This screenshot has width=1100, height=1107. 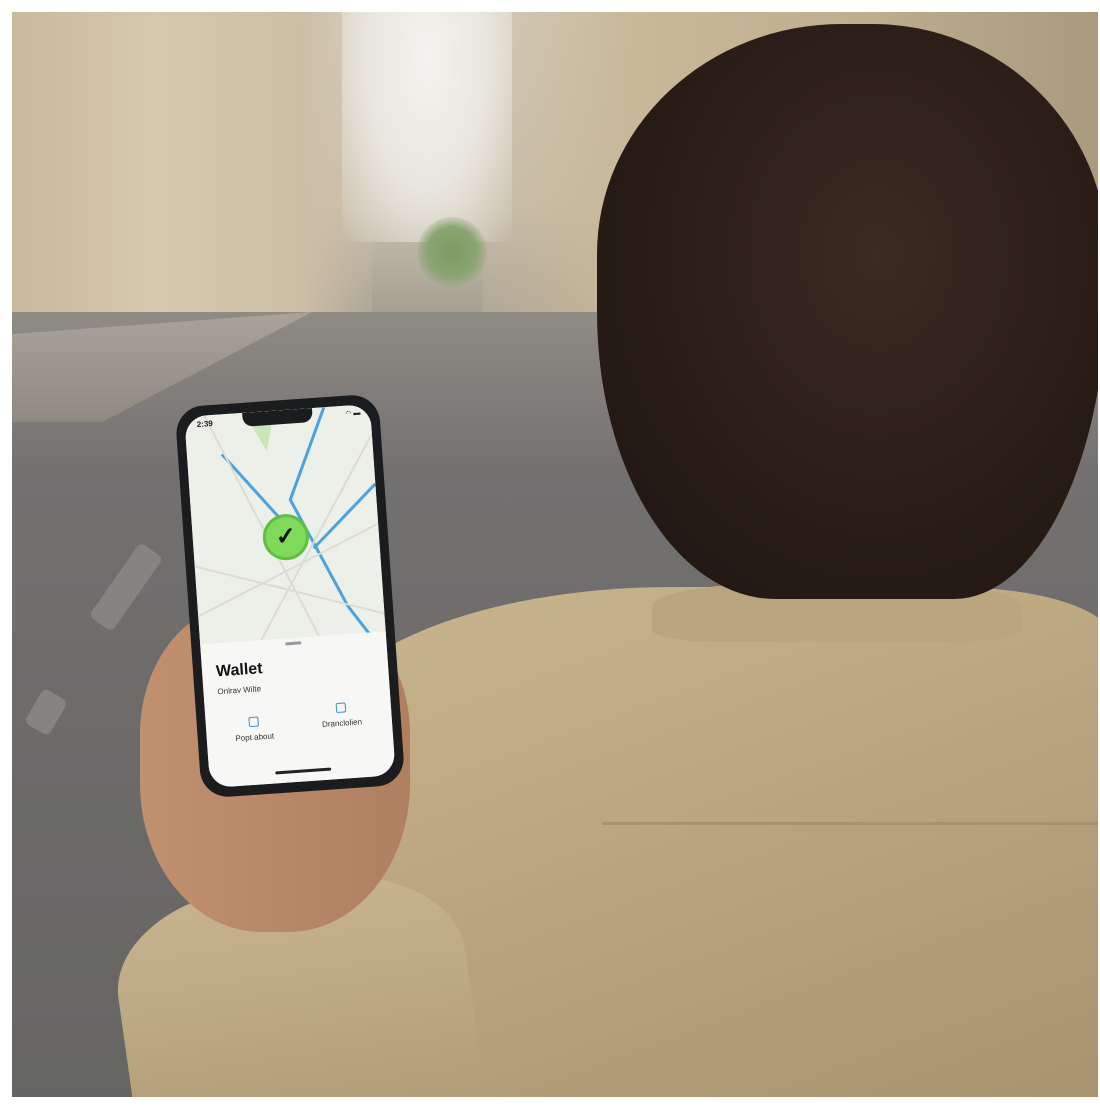 What do you see at coordinates (341, 708) in the screenshot?
I see `directions-icon` at bounding box center [341, 708].